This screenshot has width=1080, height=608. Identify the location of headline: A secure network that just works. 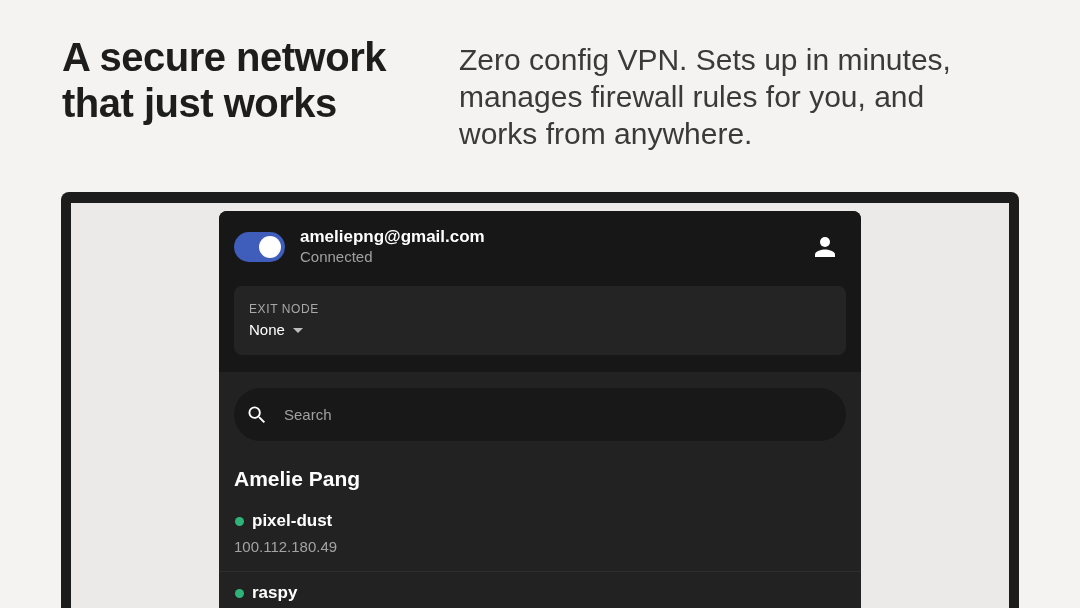
(225, 80).